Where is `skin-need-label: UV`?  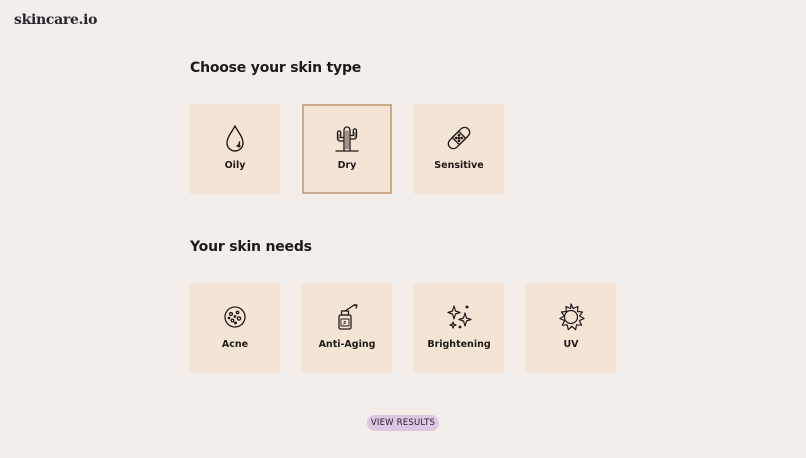
skin-need-label: UV is located at coordinates (571, 344).